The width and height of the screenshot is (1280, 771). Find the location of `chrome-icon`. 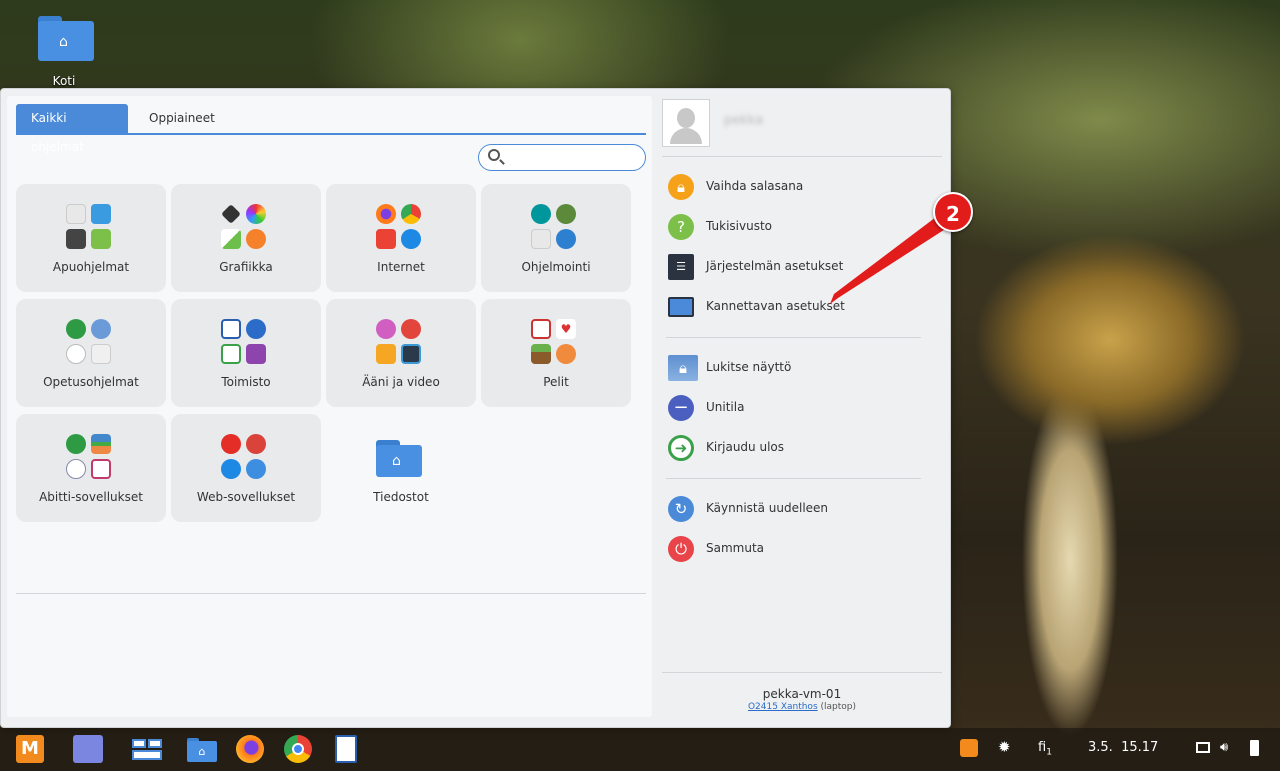

chrome-icon is located at coordinates (298, 749).